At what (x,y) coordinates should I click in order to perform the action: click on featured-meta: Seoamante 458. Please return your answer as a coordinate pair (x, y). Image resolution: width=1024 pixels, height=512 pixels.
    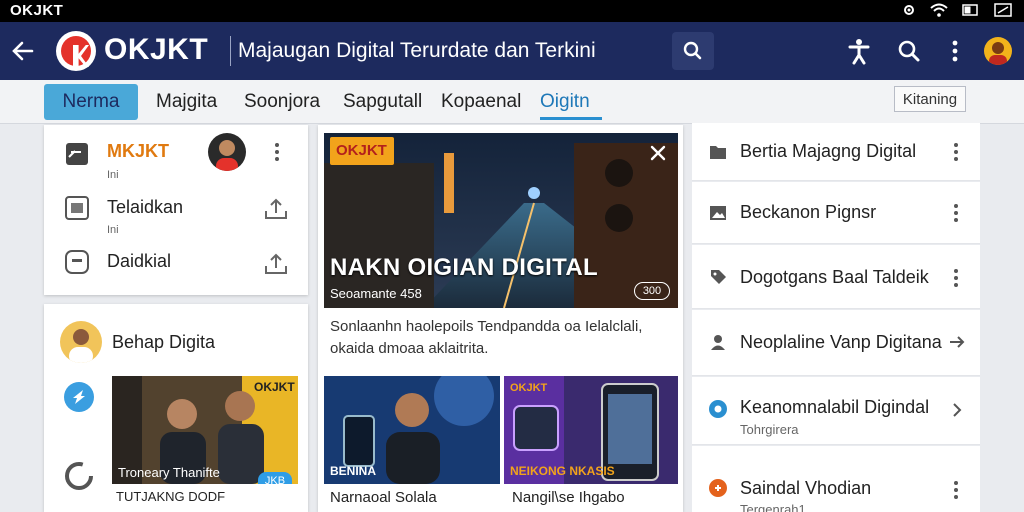
    Looking at the image, I should click on (376, 293).